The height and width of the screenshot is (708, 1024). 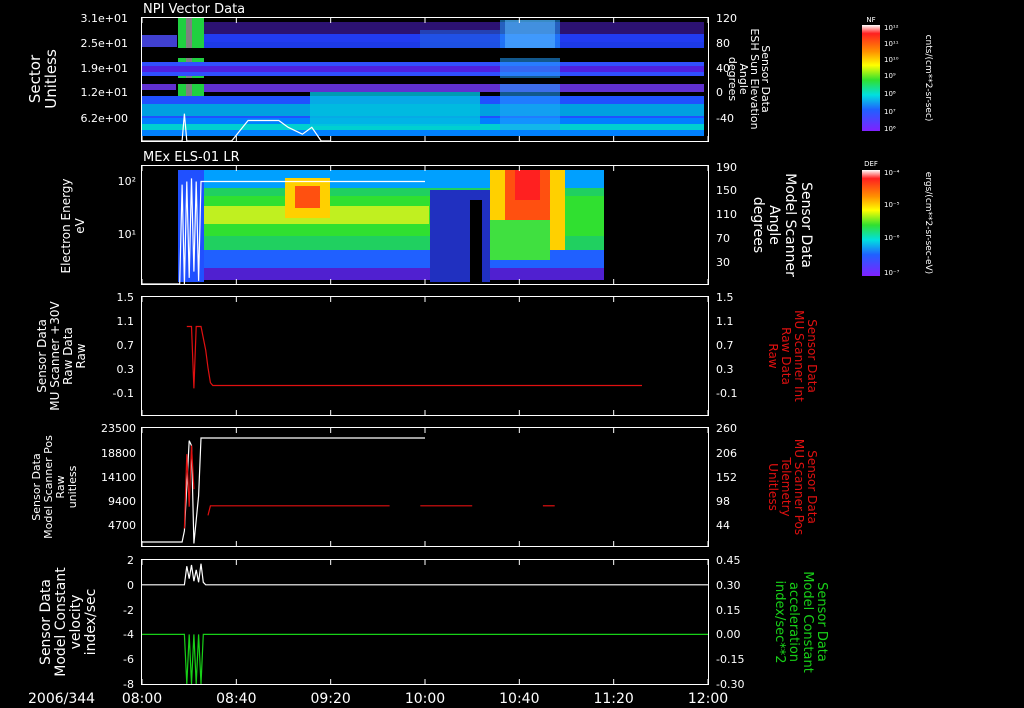 What do you see at coordinates (726, 428) in the screenshot?
I see `p4-ytick-right: 260` at bounding box center [726, 428].